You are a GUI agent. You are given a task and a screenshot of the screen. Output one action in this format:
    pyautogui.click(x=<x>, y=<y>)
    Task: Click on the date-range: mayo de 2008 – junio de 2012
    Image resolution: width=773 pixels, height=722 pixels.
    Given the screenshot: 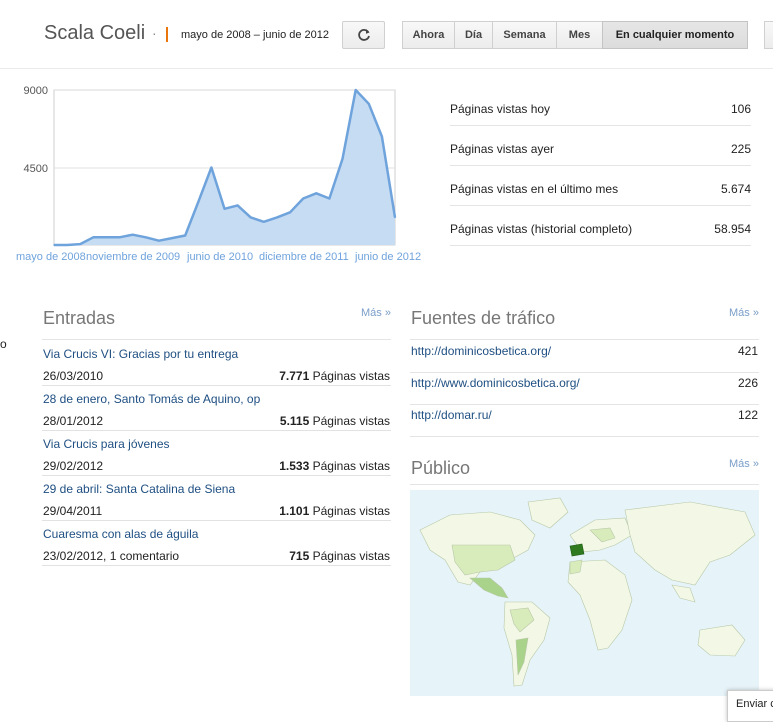 What is the action you would take?
    pyautogui.click(x=255, y=35)
    